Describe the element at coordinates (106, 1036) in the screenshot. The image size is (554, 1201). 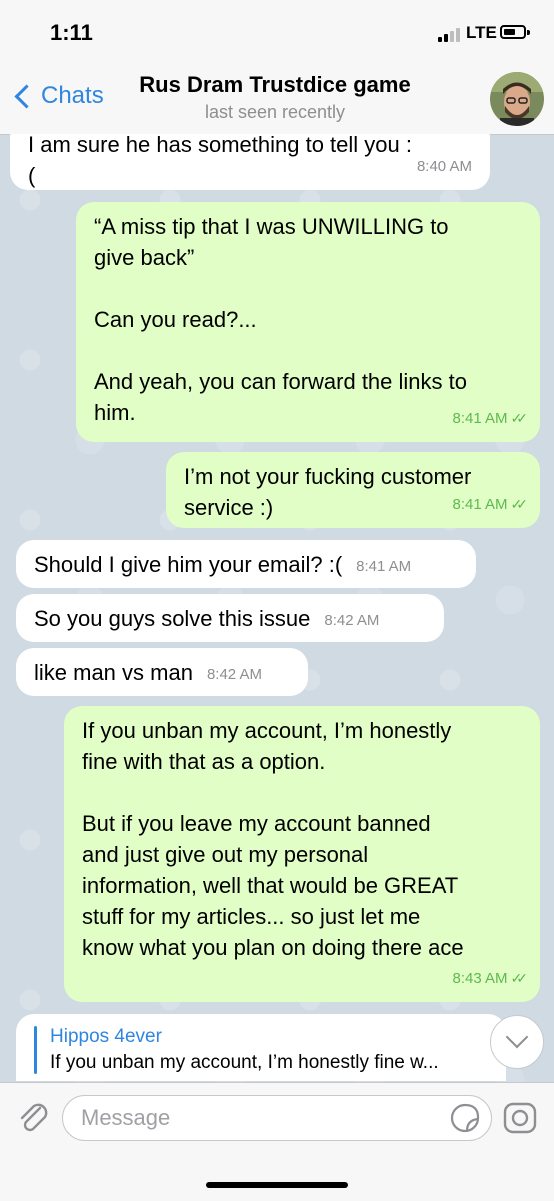
I see `reply-sender-name: Hippos 4ever` at that location.